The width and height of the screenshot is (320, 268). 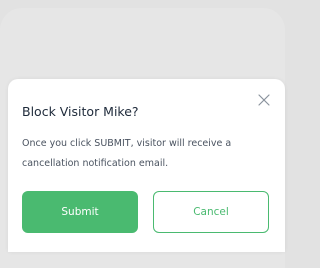 I want to click on close-icon, so click(x=264, y=100).